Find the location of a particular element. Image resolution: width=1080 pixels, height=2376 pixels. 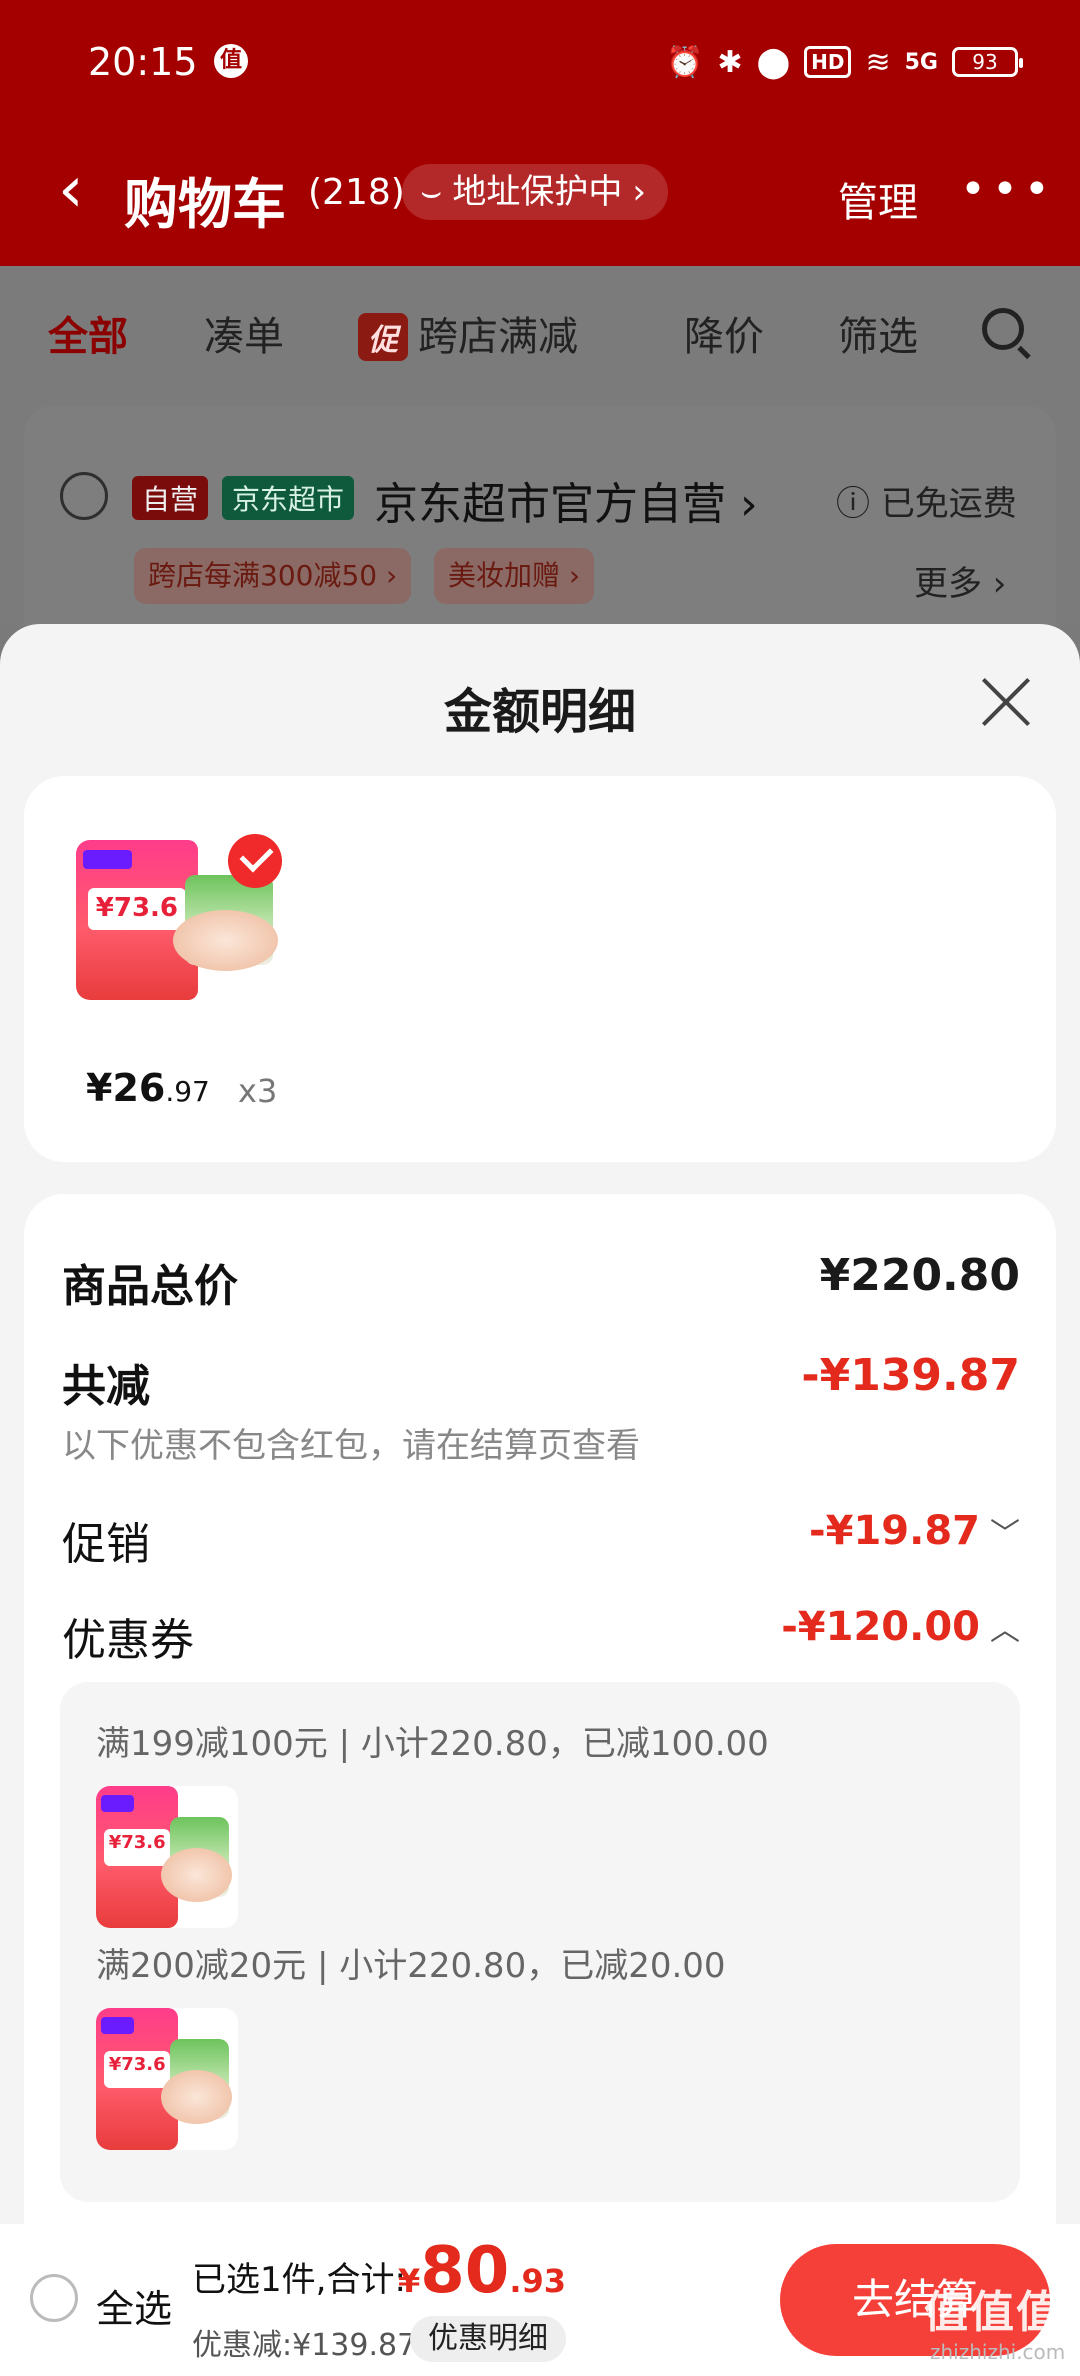

eye-closed-icon: ⌣ is located at coordinates (431, 192).